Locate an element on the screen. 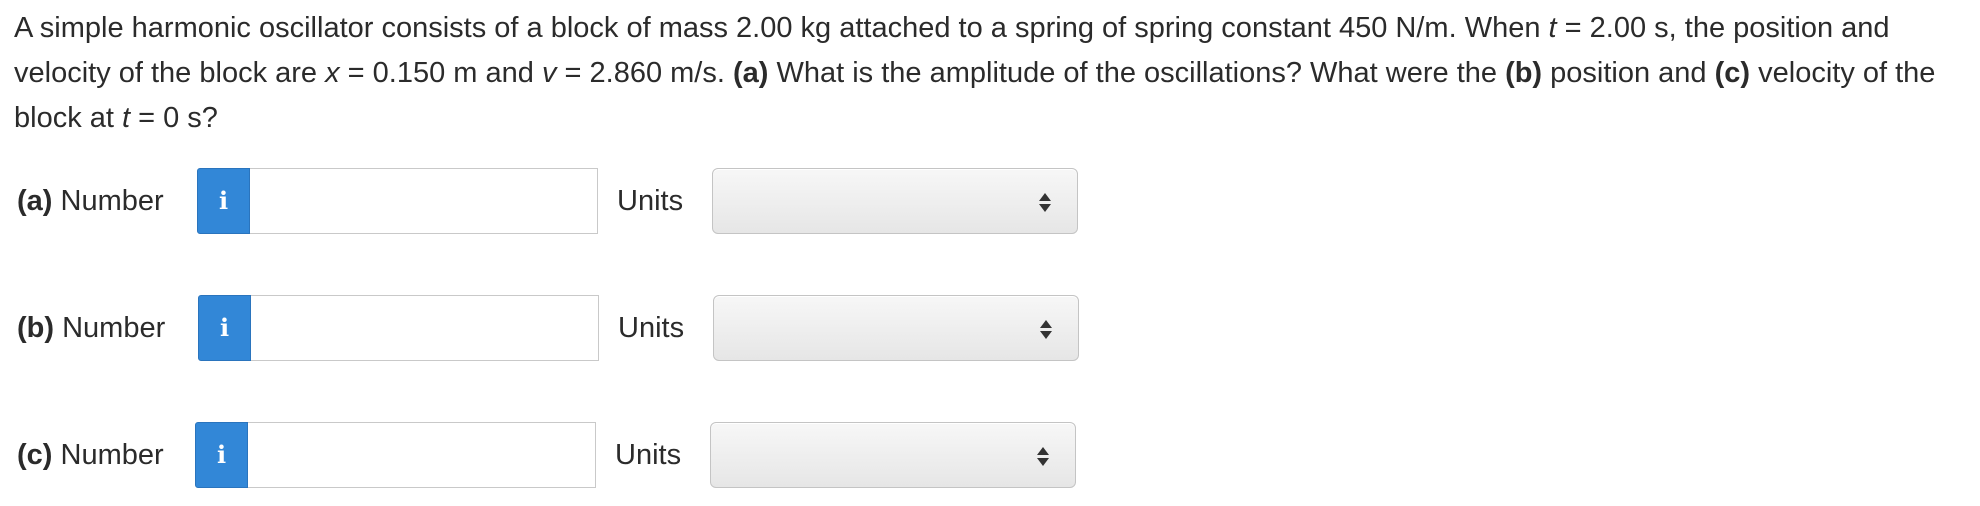 The width and height of the screenshot is (1980, 506). units-label-b: Units is located at coordinates (651, 328).